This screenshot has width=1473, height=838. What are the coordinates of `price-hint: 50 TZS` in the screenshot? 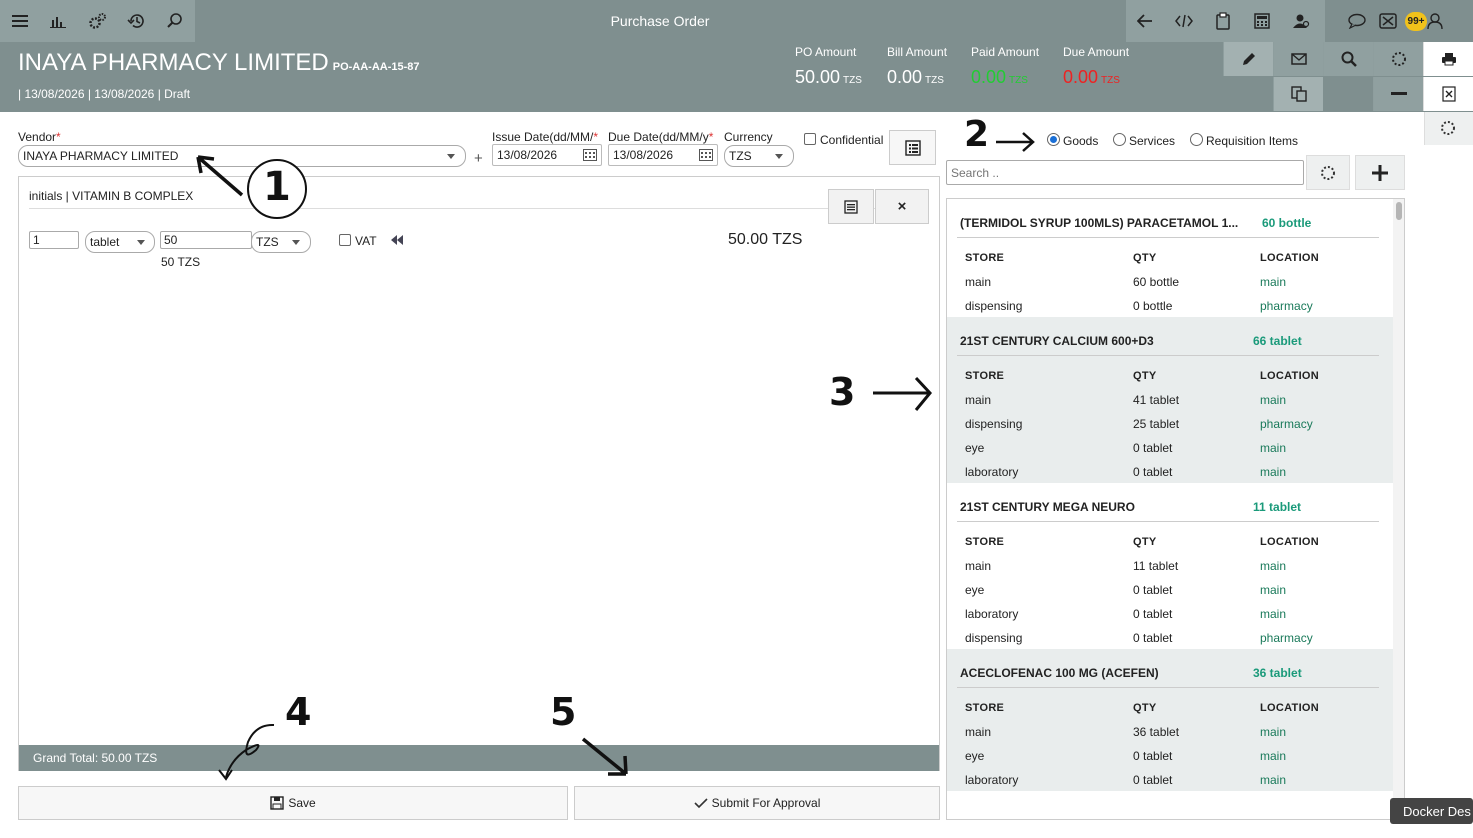 It's located at (181, 262).